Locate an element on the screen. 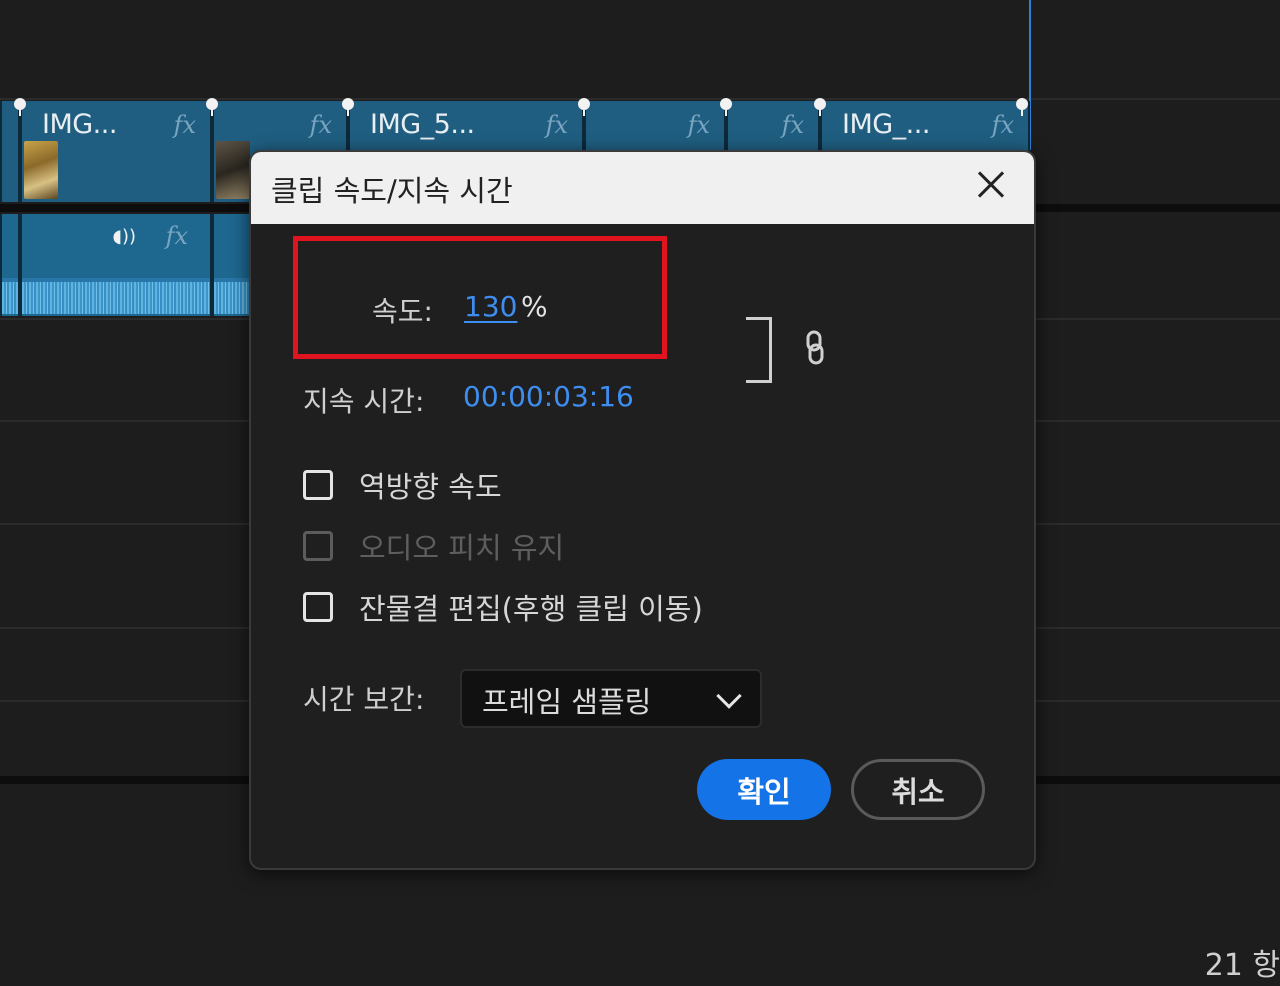  video-clip is located at coordinates (10, 151).